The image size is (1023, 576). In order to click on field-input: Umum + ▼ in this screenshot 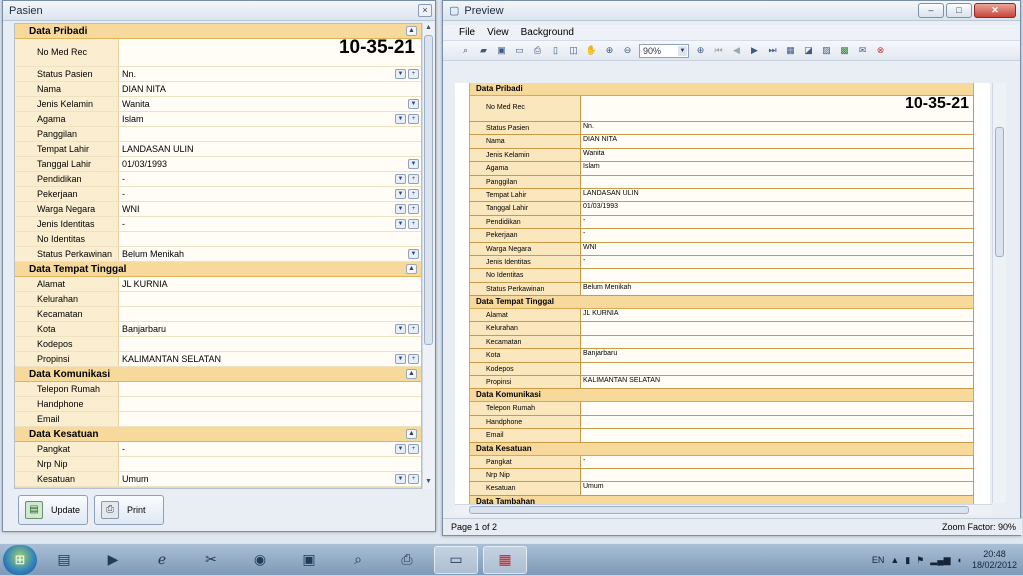, I will do `click(270, 479)`.